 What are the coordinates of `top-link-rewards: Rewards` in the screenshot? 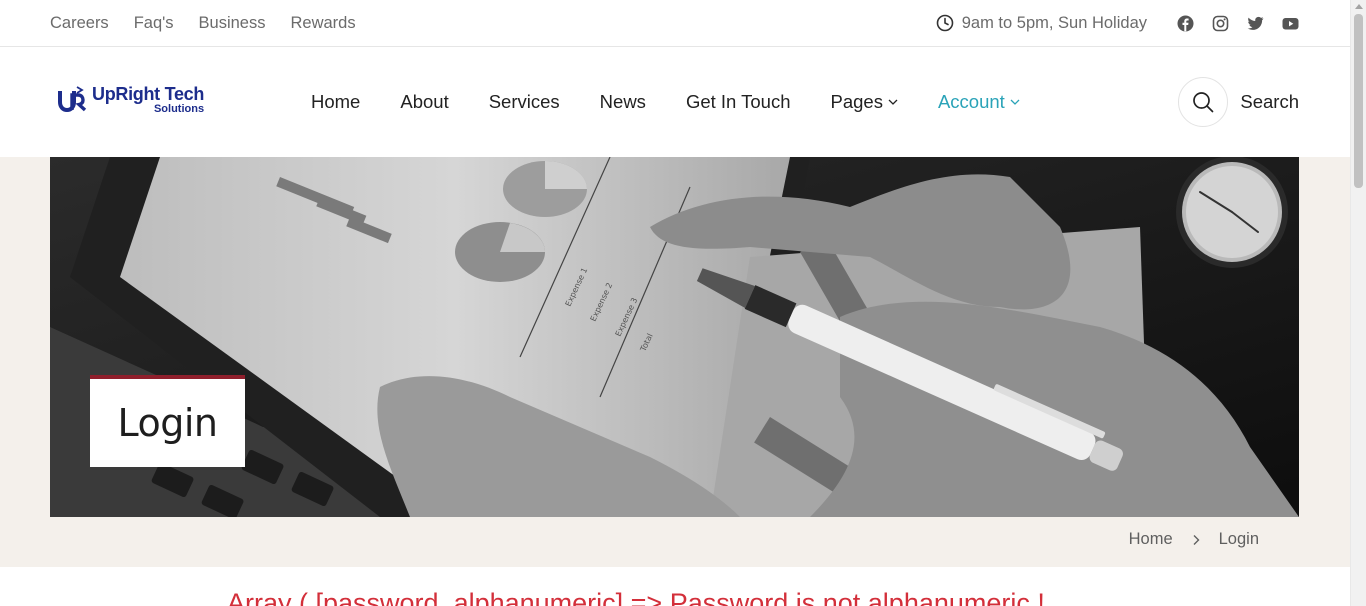 It's located at (322, 23).